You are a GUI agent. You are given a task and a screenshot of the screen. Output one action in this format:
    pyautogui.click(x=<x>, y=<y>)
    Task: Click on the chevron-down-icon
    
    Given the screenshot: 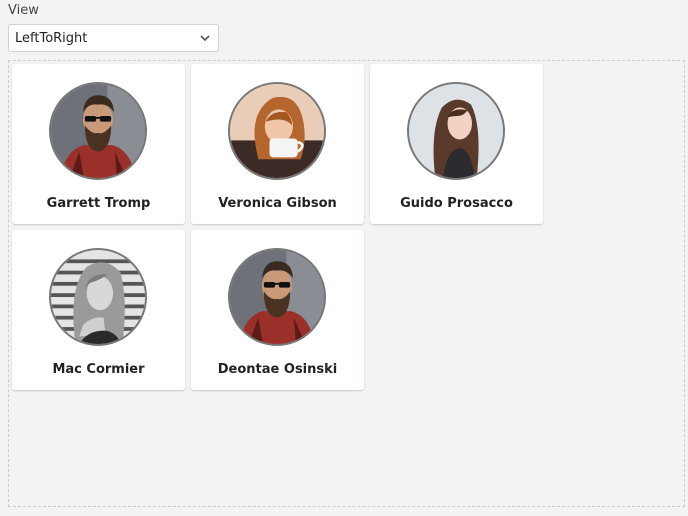 What is the action you would take?
    pyautogui.click(x=205, y=38)
    